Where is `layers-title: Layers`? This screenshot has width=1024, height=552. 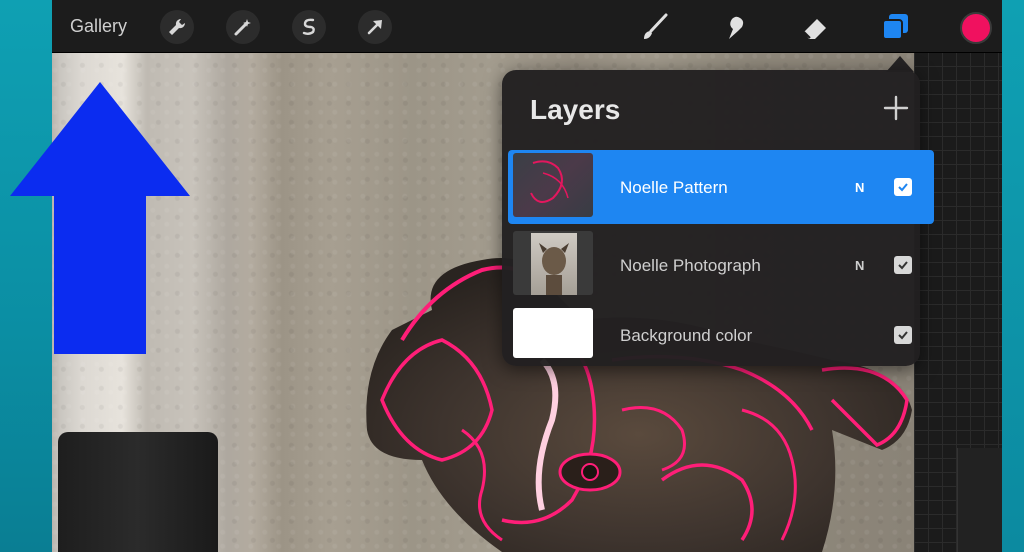
layers-title: Layers is located at coordinates (575, 109).